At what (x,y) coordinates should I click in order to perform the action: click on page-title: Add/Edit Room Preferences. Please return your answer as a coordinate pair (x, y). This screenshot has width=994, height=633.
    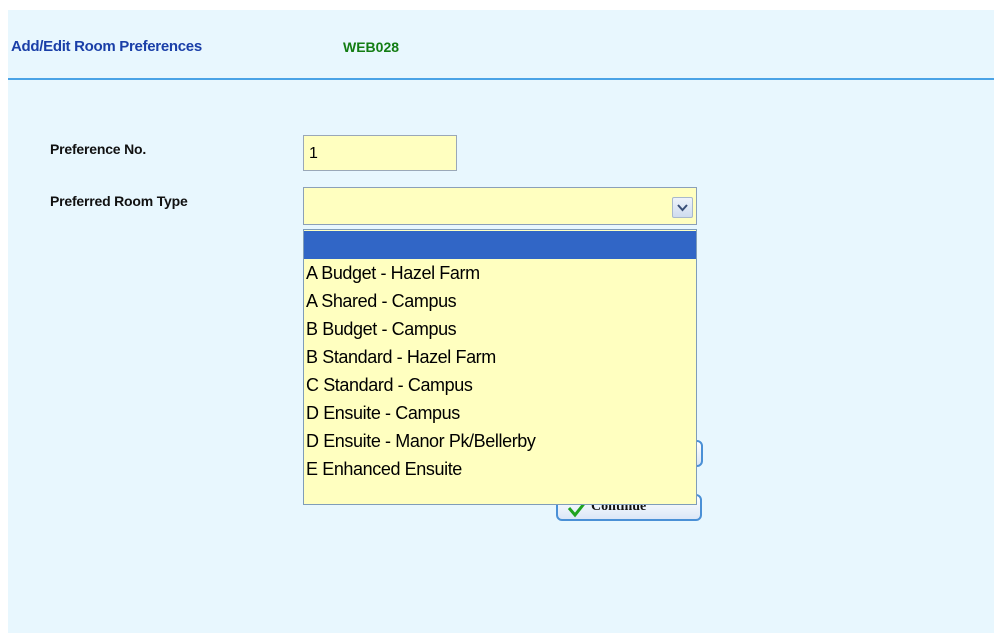
    Looking at the image, I should click on (106, 46).